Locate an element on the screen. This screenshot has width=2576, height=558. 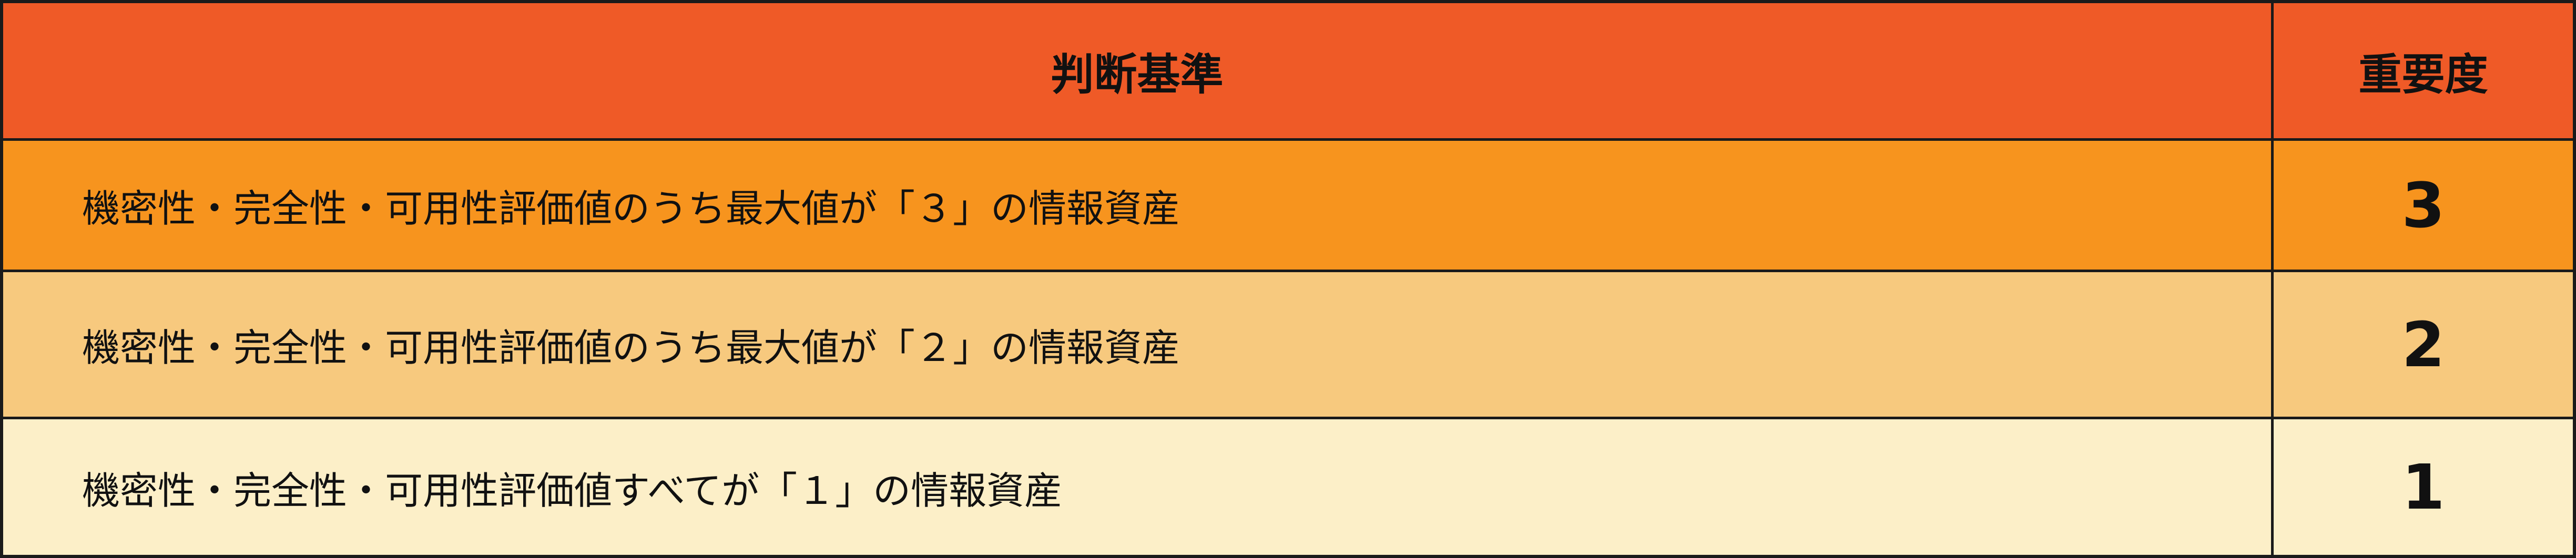
row-3-importance: 1 is located at coordinates (2423, 487).